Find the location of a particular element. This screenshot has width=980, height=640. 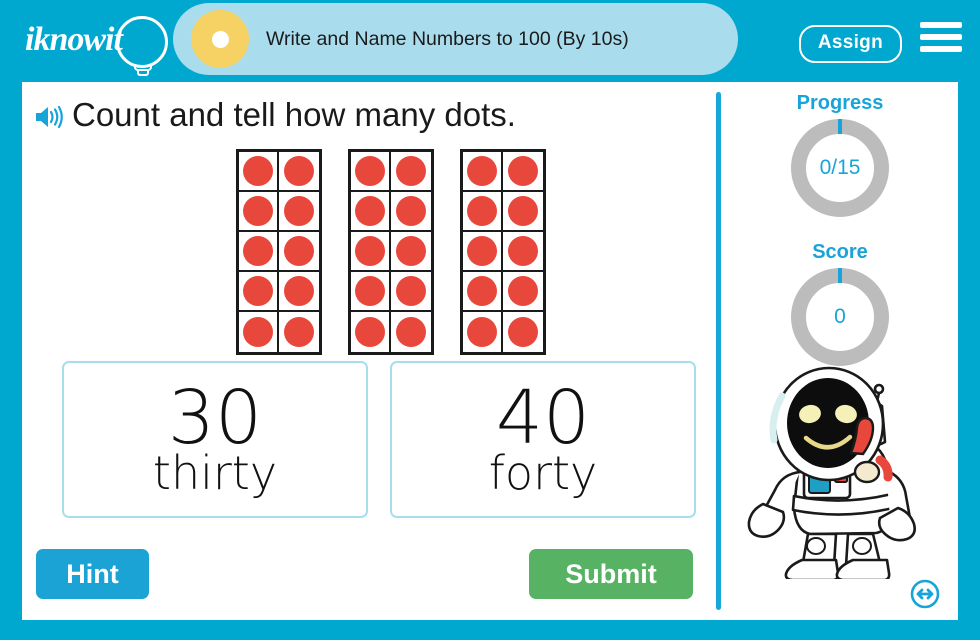

question-row: Count and tell how many dots. is located at coordinates (275, 115).